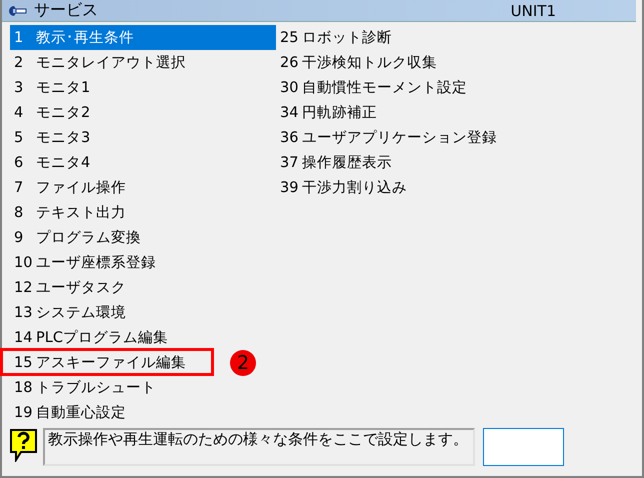  What do you see at coordinates (326, 112) in the screenshot?
I see `menu-item: 34 円軌跡補正` at bounding box center [326, 112].